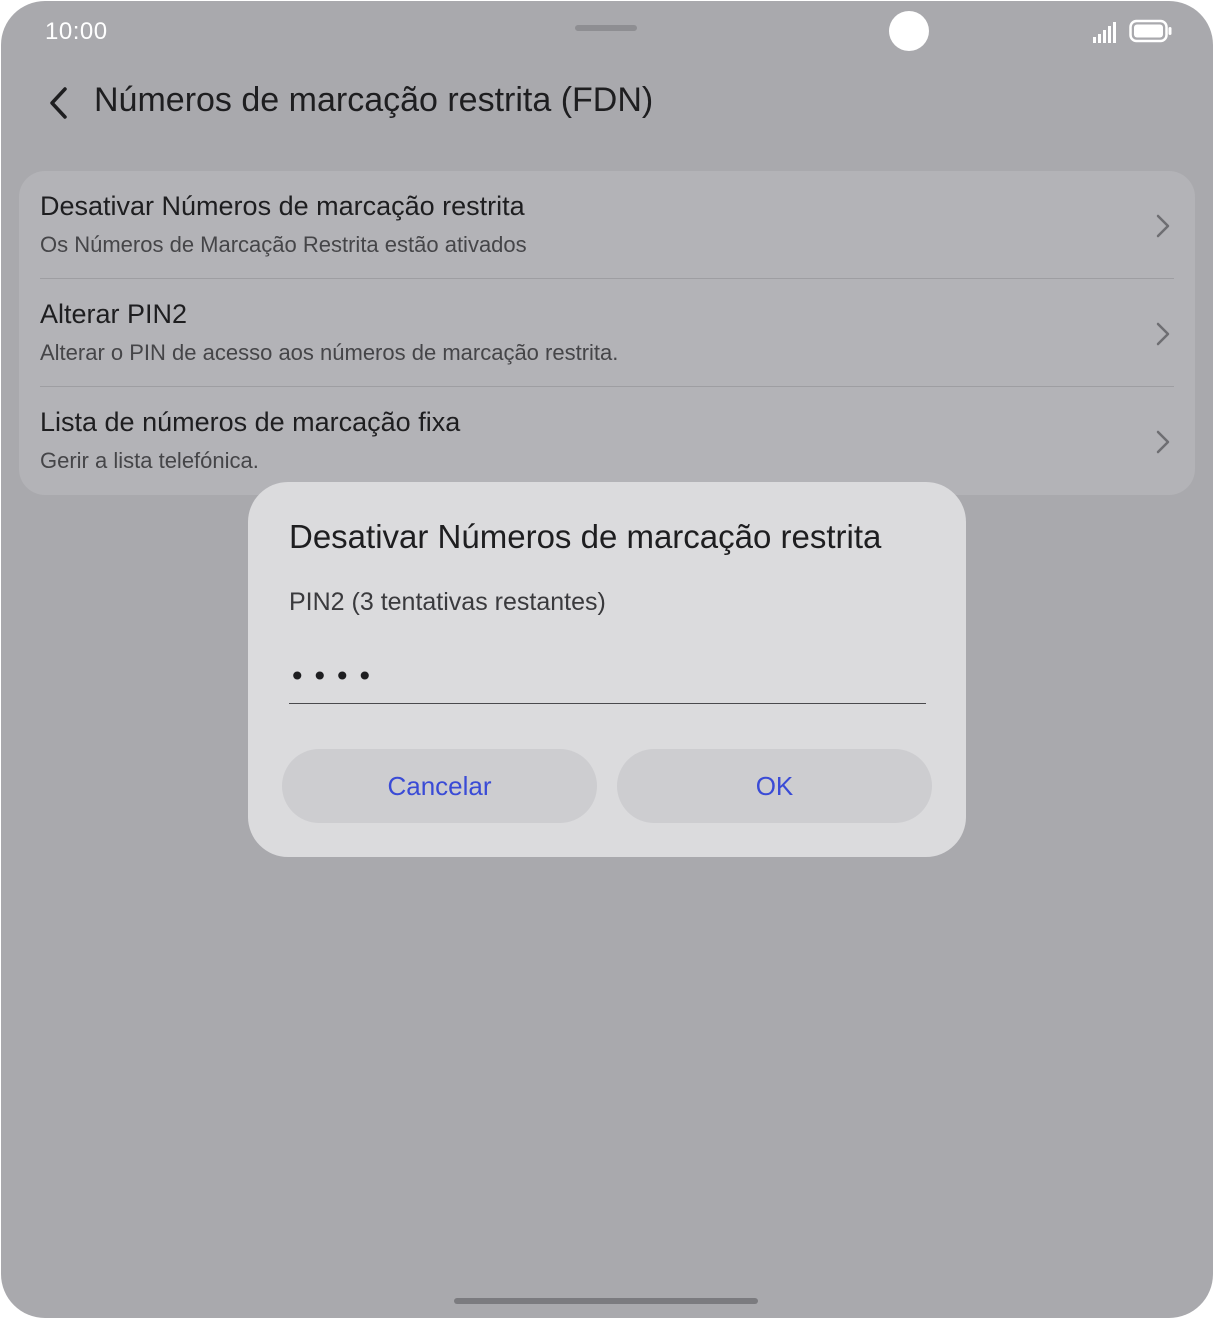 The width and height of the screenshot is (1214, 1319). Describe the element at coordinates (774, 786) in the screenshot. I see `ok-button: OK` at that location.